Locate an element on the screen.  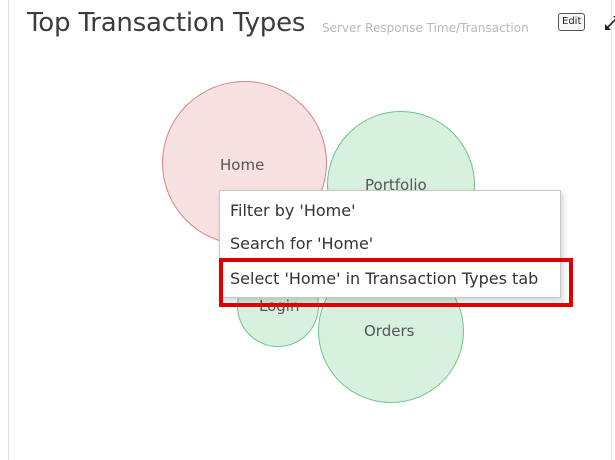
menu-item-filter-by-home: Filter by 'Home' is located at coordinates (292, 210).